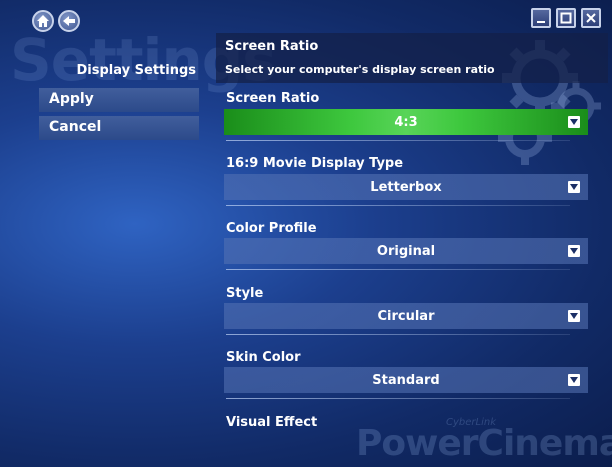  I want to click on skin-color-dropdown: Standard, so click(406, 380).